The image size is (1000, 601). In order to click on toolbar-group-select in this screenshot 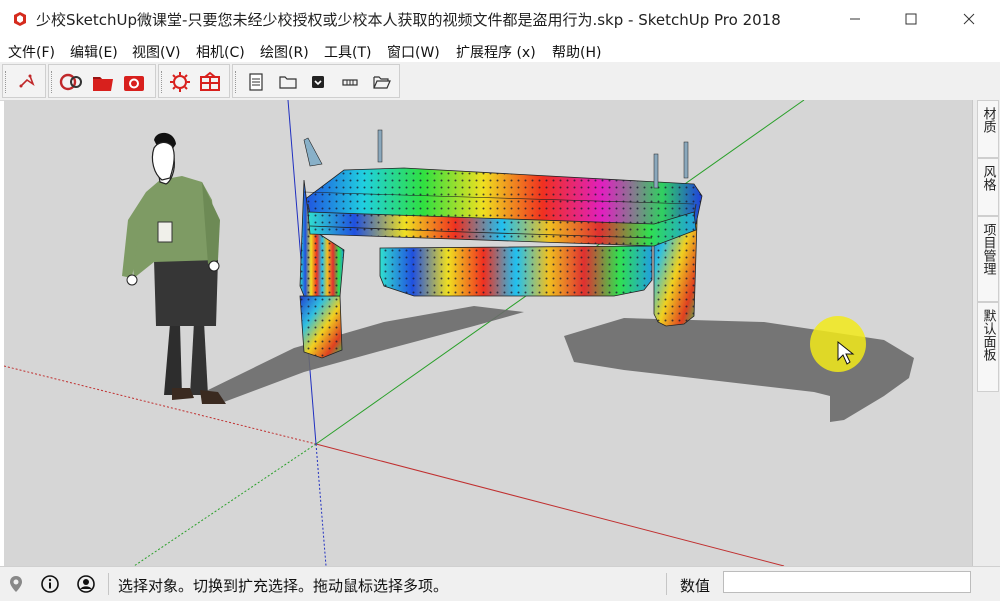, I will do `click(24, 81)`.